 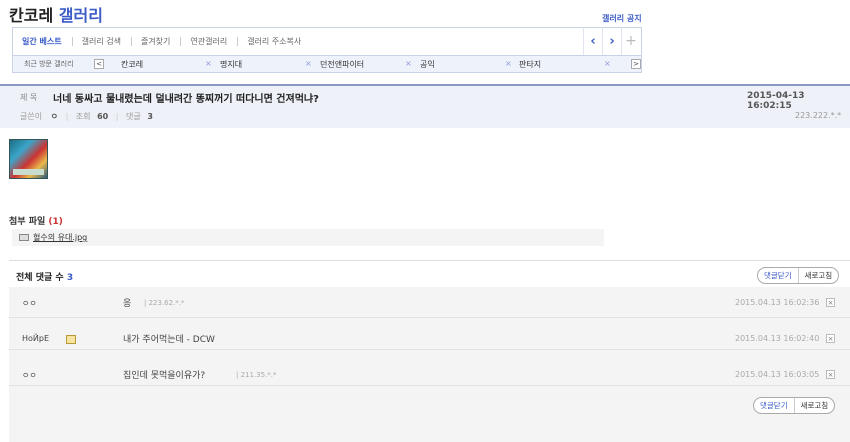 I want to click on comment-controls-bottom: 댓글닫기 새로고침, so click(x=794, y=405).